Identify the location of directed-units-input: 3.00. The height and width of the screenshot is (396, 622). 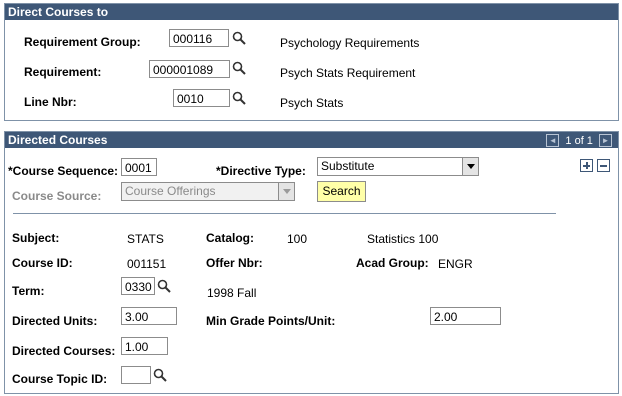
(149, 316).